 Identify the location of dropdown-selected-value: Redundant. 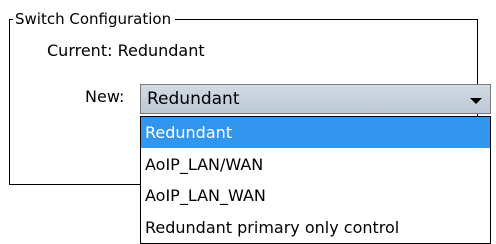
(193, 99).